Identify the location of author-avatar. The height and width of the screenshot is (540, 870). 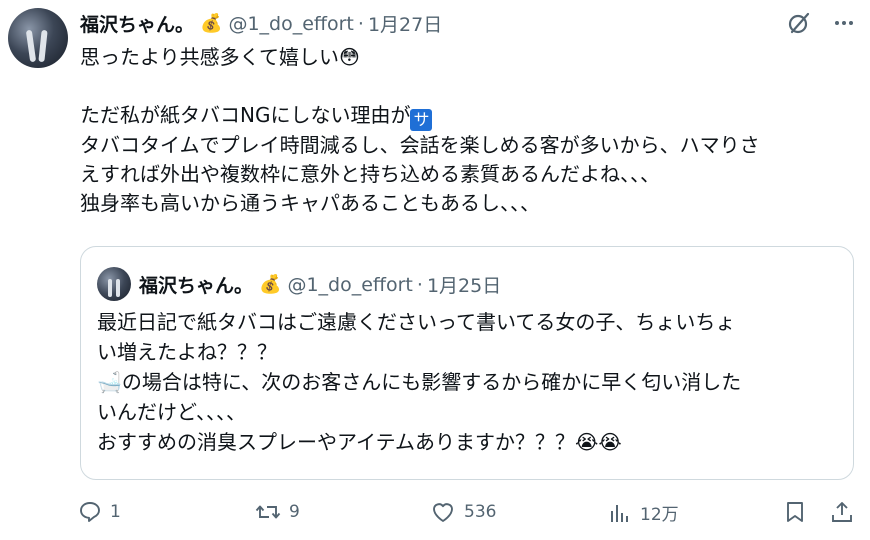
(38, 38).